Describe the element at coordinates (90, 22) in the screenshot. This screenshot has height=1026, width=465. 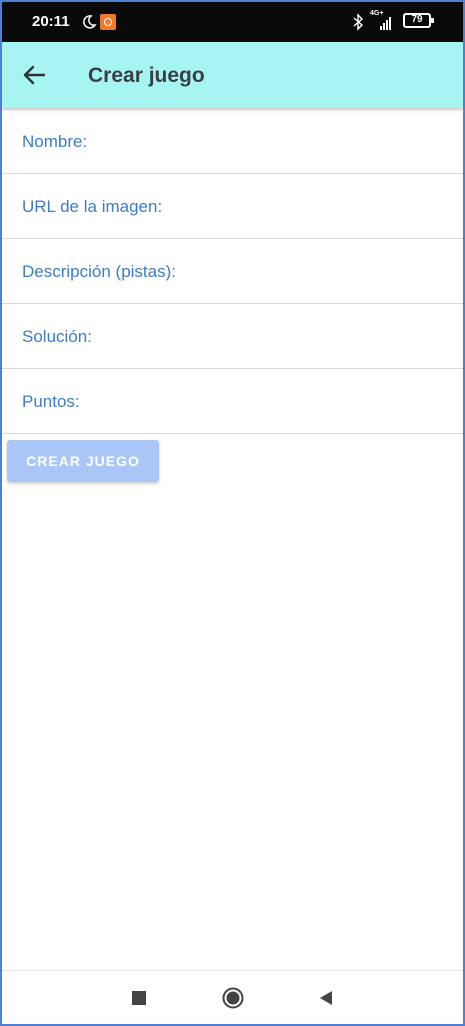
I see `moon-icon` at that location.